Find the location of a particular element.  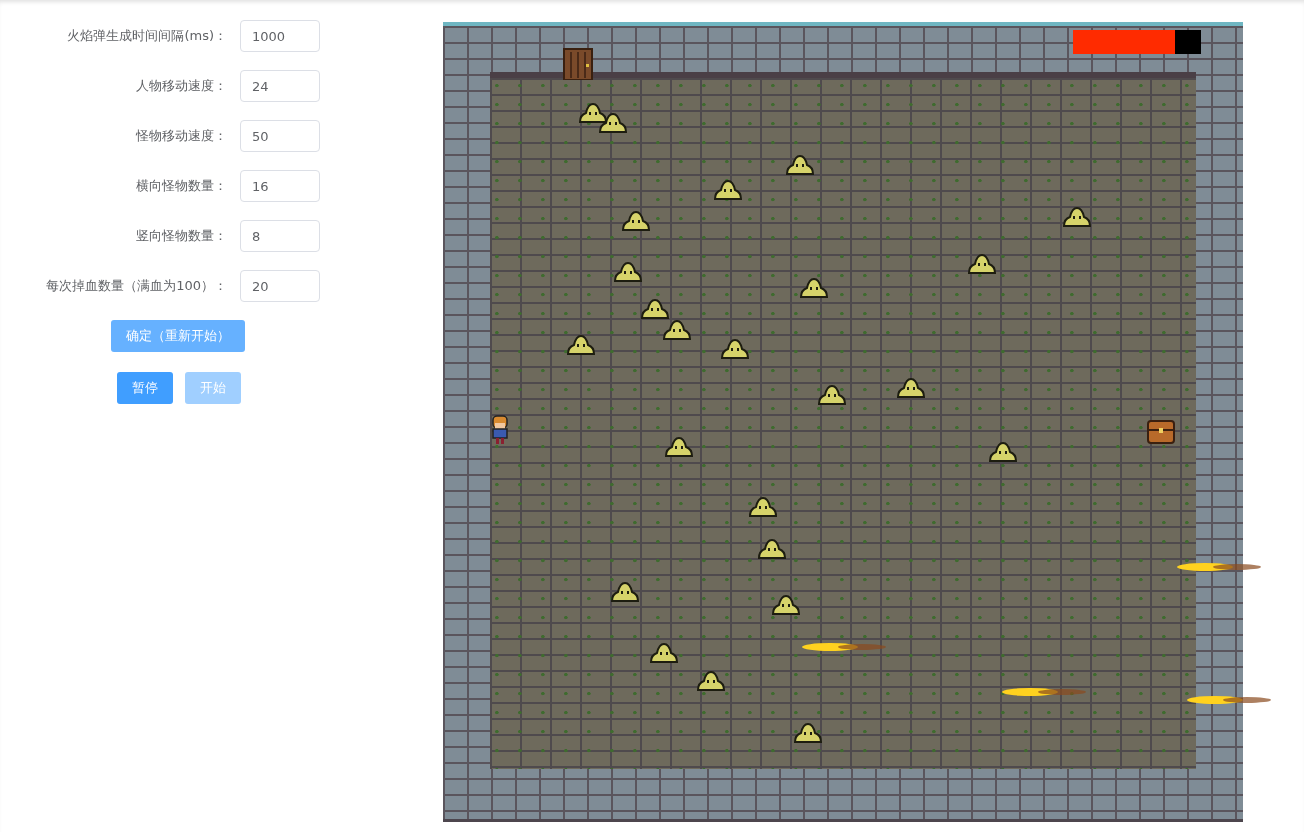

input-field: 8 is located at coordinates (280, 236).